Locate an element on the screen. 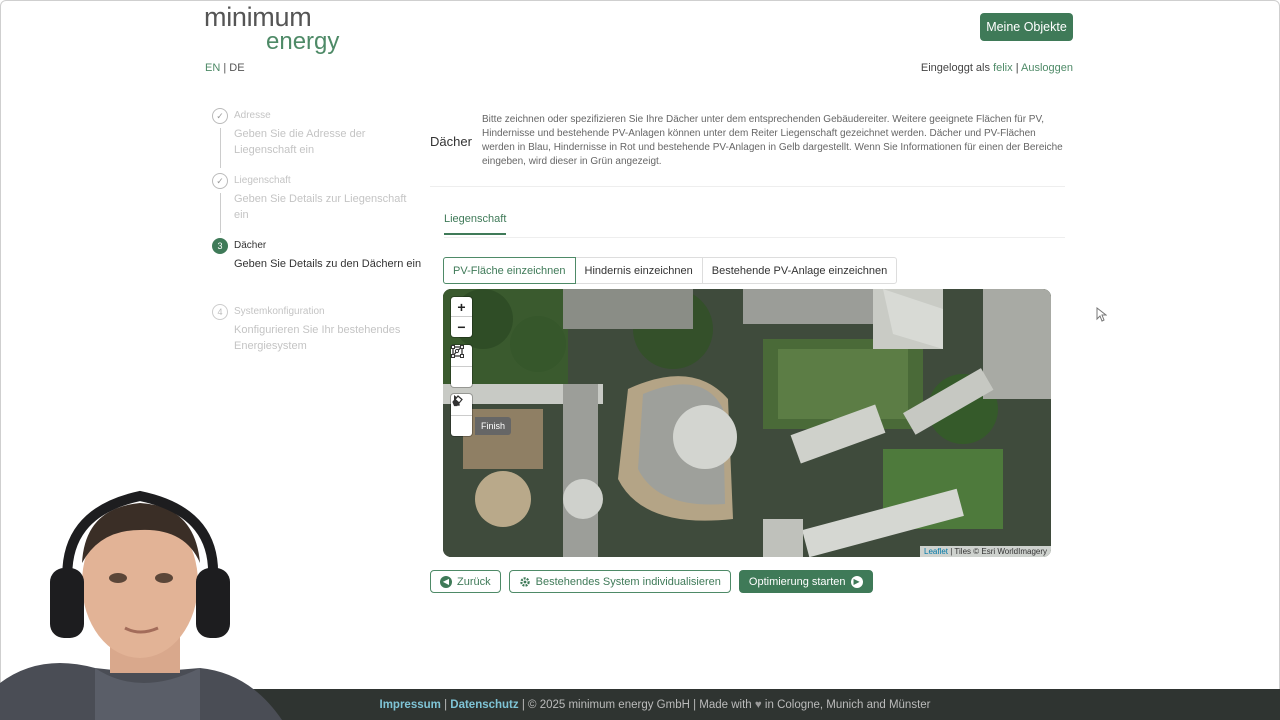  logged-in-label: Eingeloggt als is located at coordinates (955, 68).